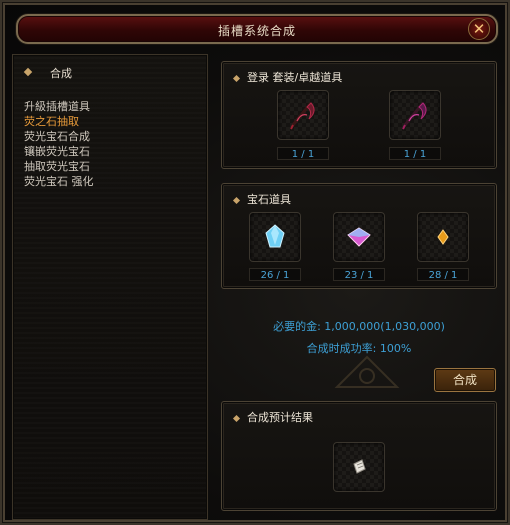  What do you see at coordinates (287, 77) in the screenshot?
I see `equipment-section-title: 登录 套装/卓越道具` at bounding box center [287, 77].